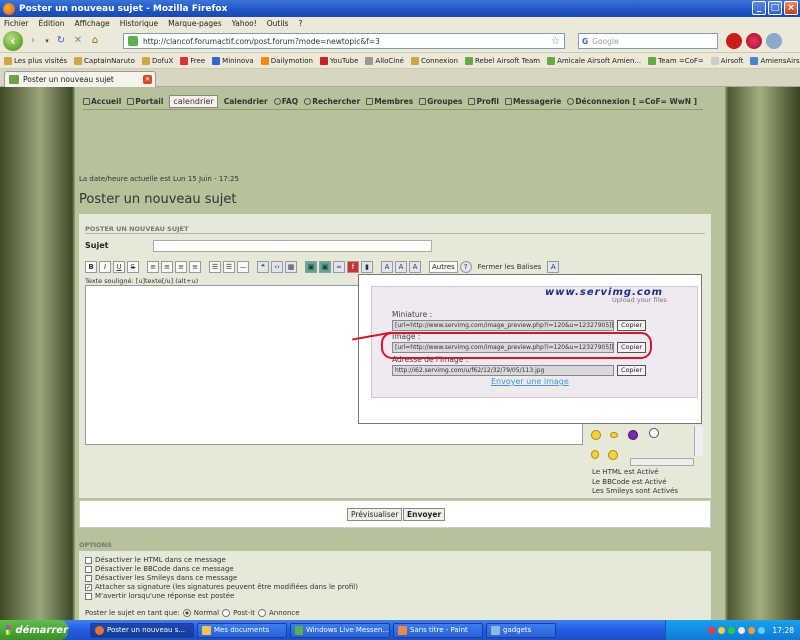 Image resolution: width=800 pixels, height=640 pixels. I want to click on bookmark-item: Dailymotion, so click(286, 60).